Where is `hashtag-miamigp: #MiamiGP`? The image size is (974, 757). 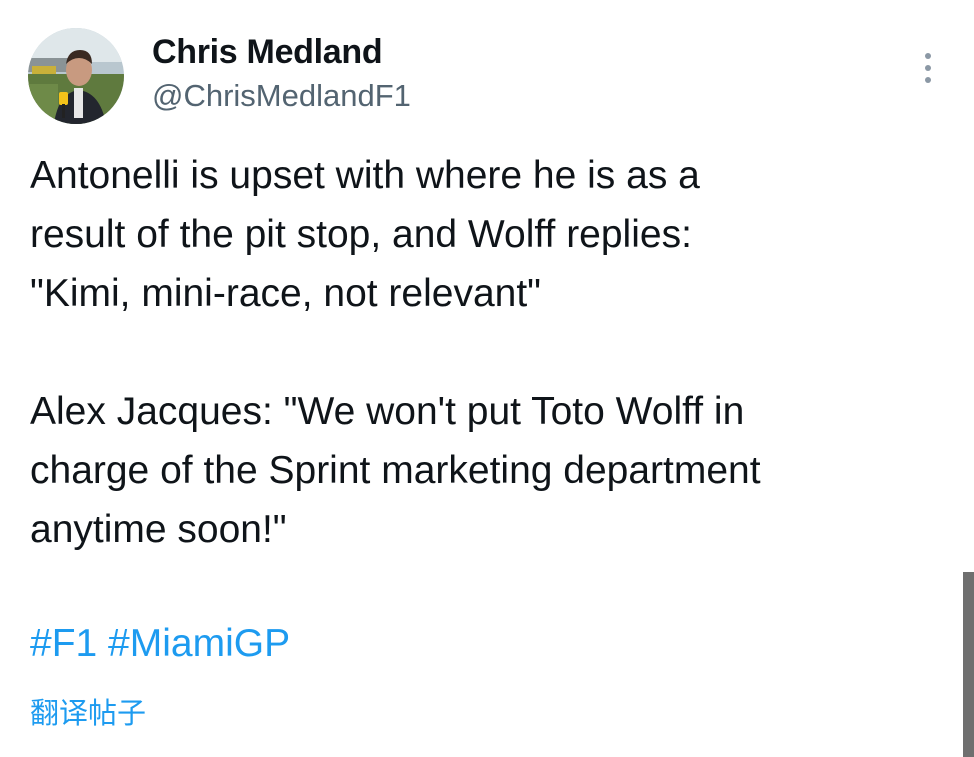 hashtag-miamigp: #MiamiGP is located at coordinates (199, 643).